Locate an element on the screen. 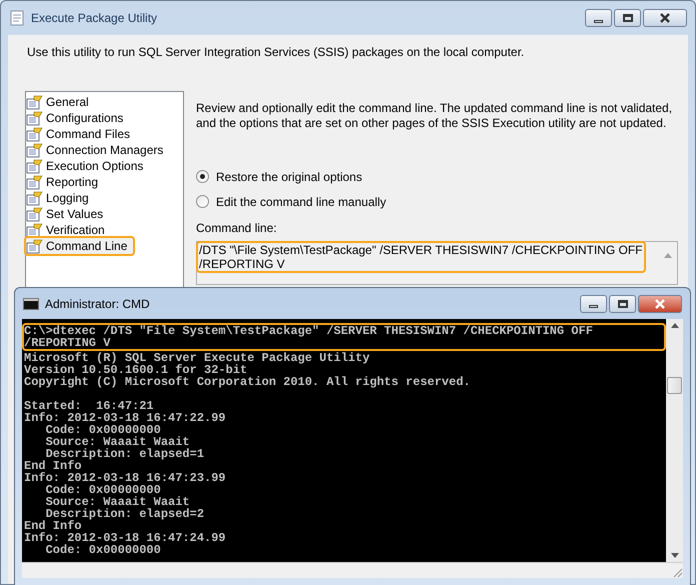 This screenshot has height=585, width=696. console-line: Info: 2012-03-18 16:47:24.99 is located at coordinates (125, 538).